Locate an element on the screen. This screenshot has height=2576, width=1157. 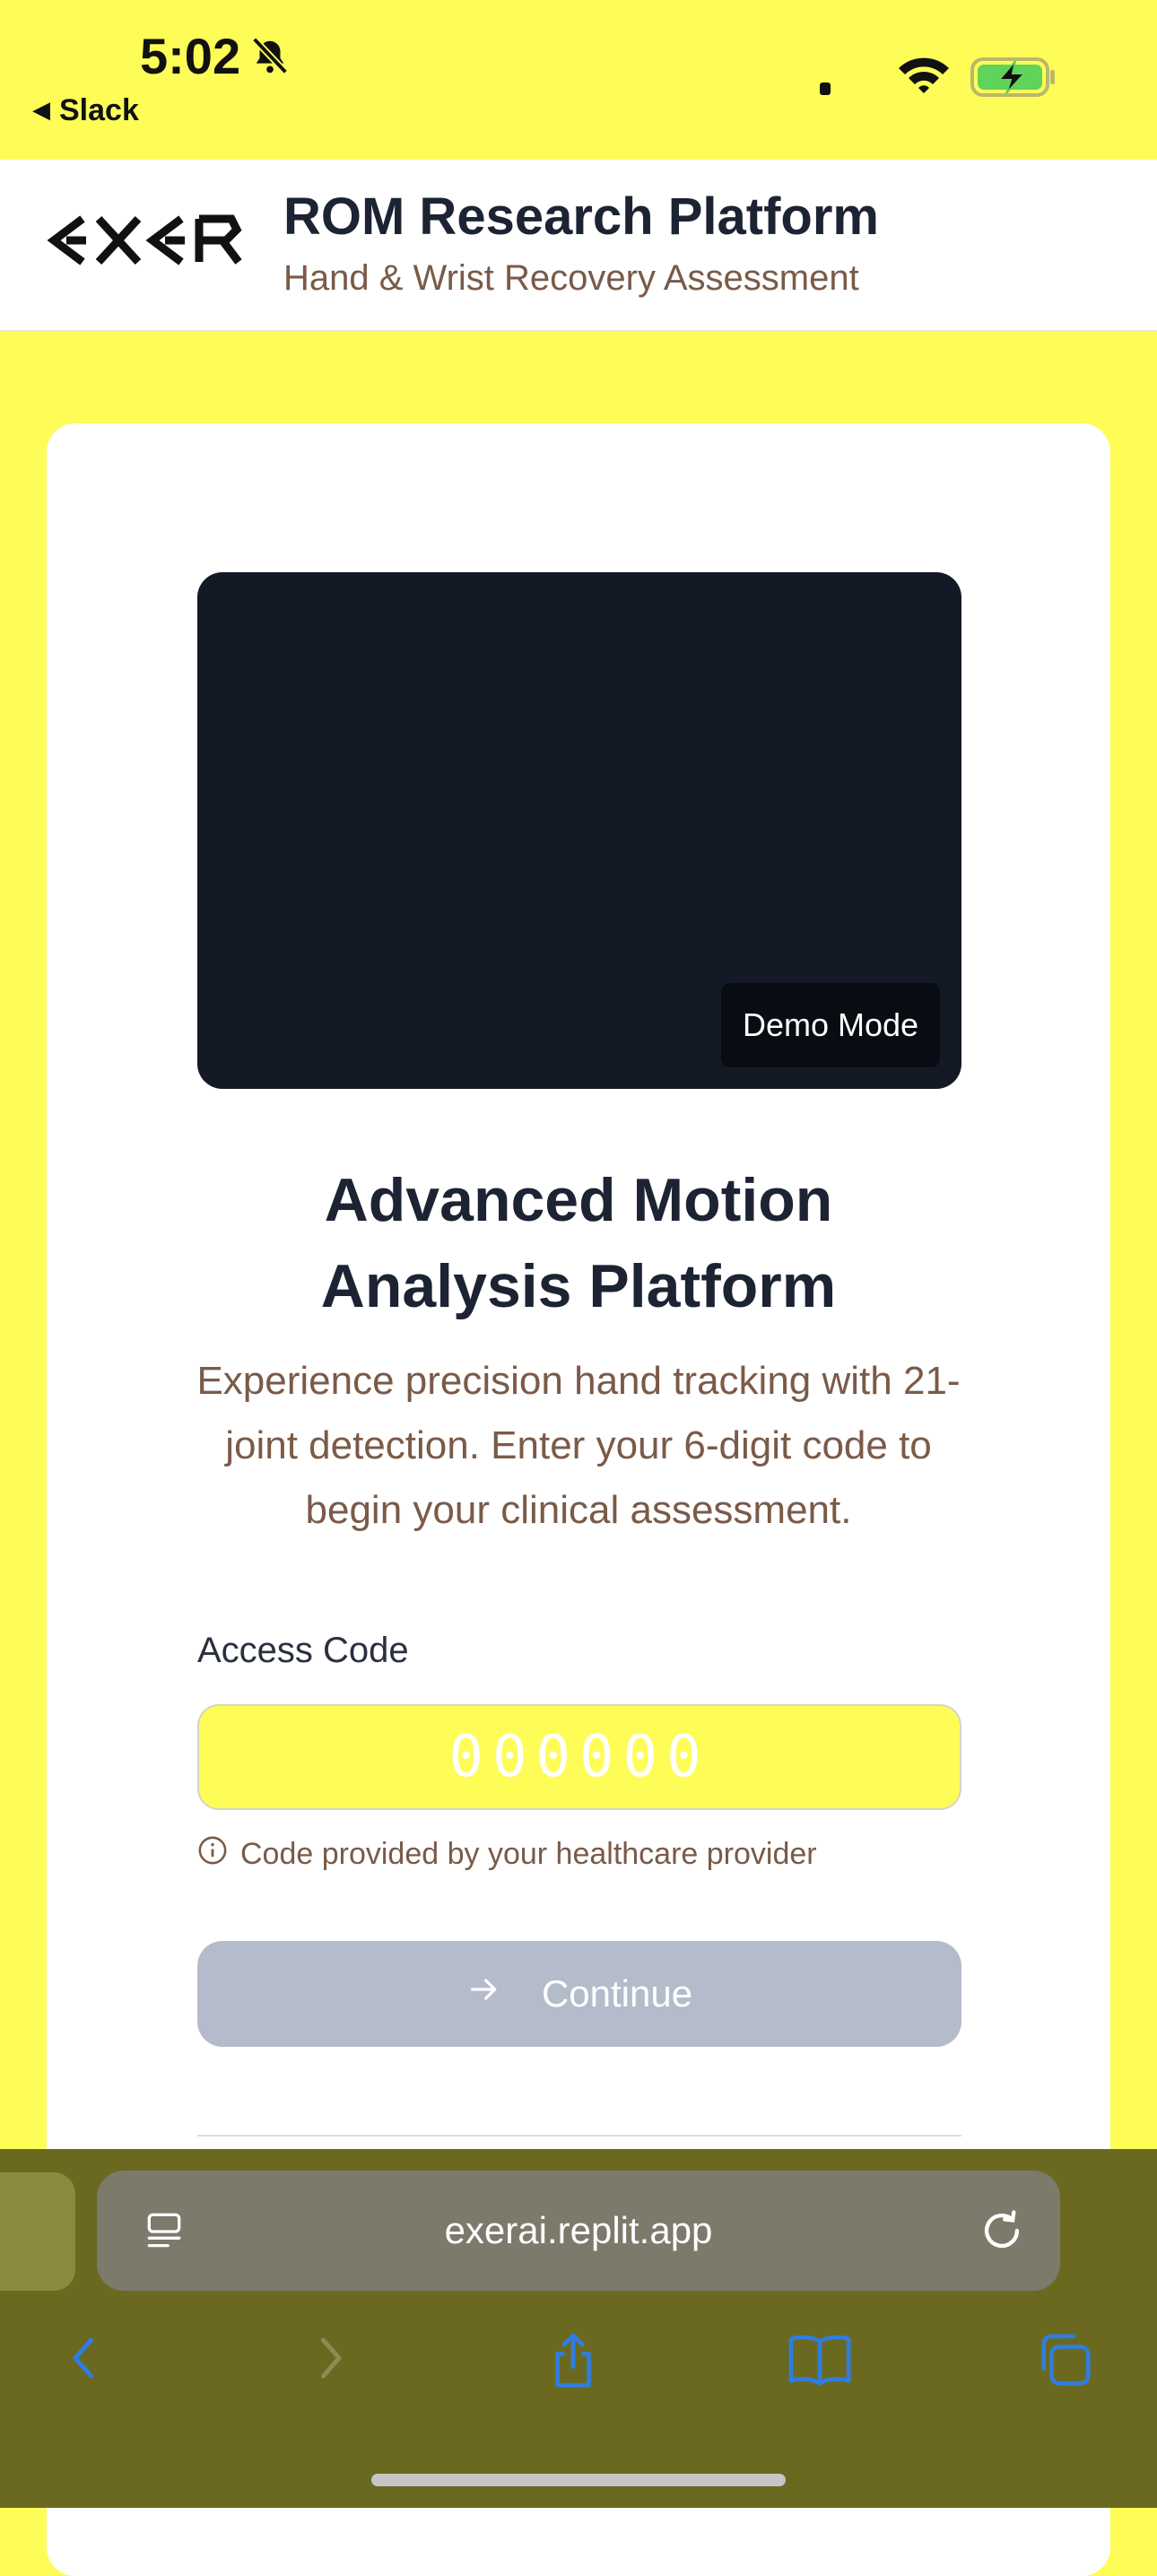
info-icon is located at coordinates (212, 1854).